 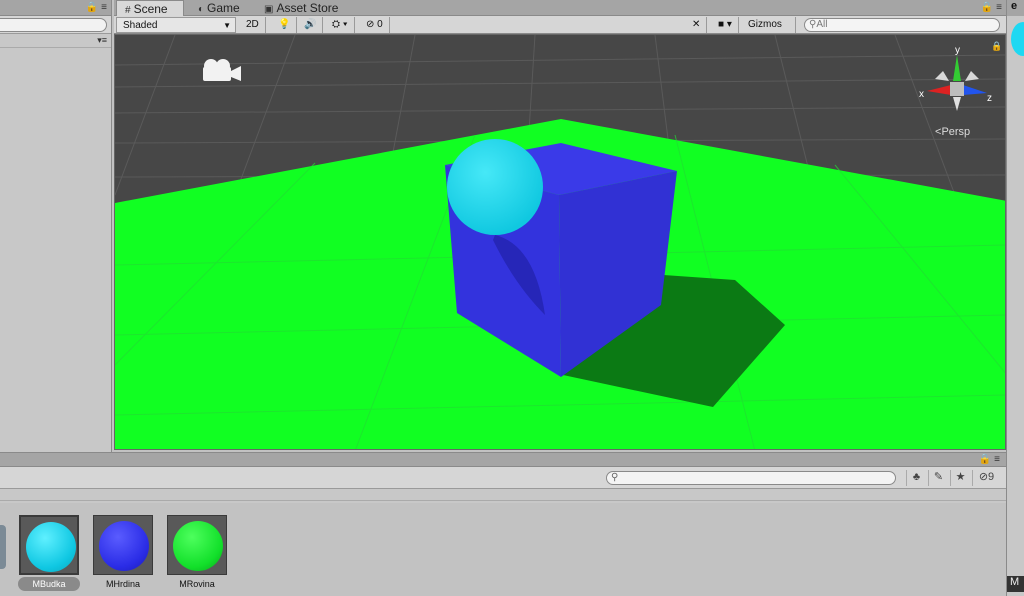 What do you see at coordinates (503, 460) in the screenshot?
I see `project-tabbar: 🔒 ≡` at bounding box center [503, 460].